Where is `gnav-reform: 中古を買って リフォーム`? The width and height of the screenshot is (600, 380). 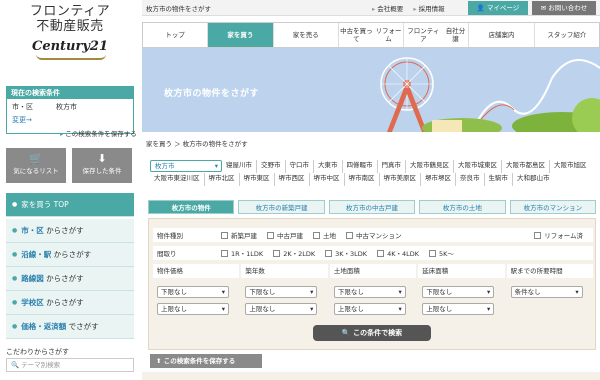
gnav-reform: 中古を買って リフォーム is located at coordinates (372, 35).